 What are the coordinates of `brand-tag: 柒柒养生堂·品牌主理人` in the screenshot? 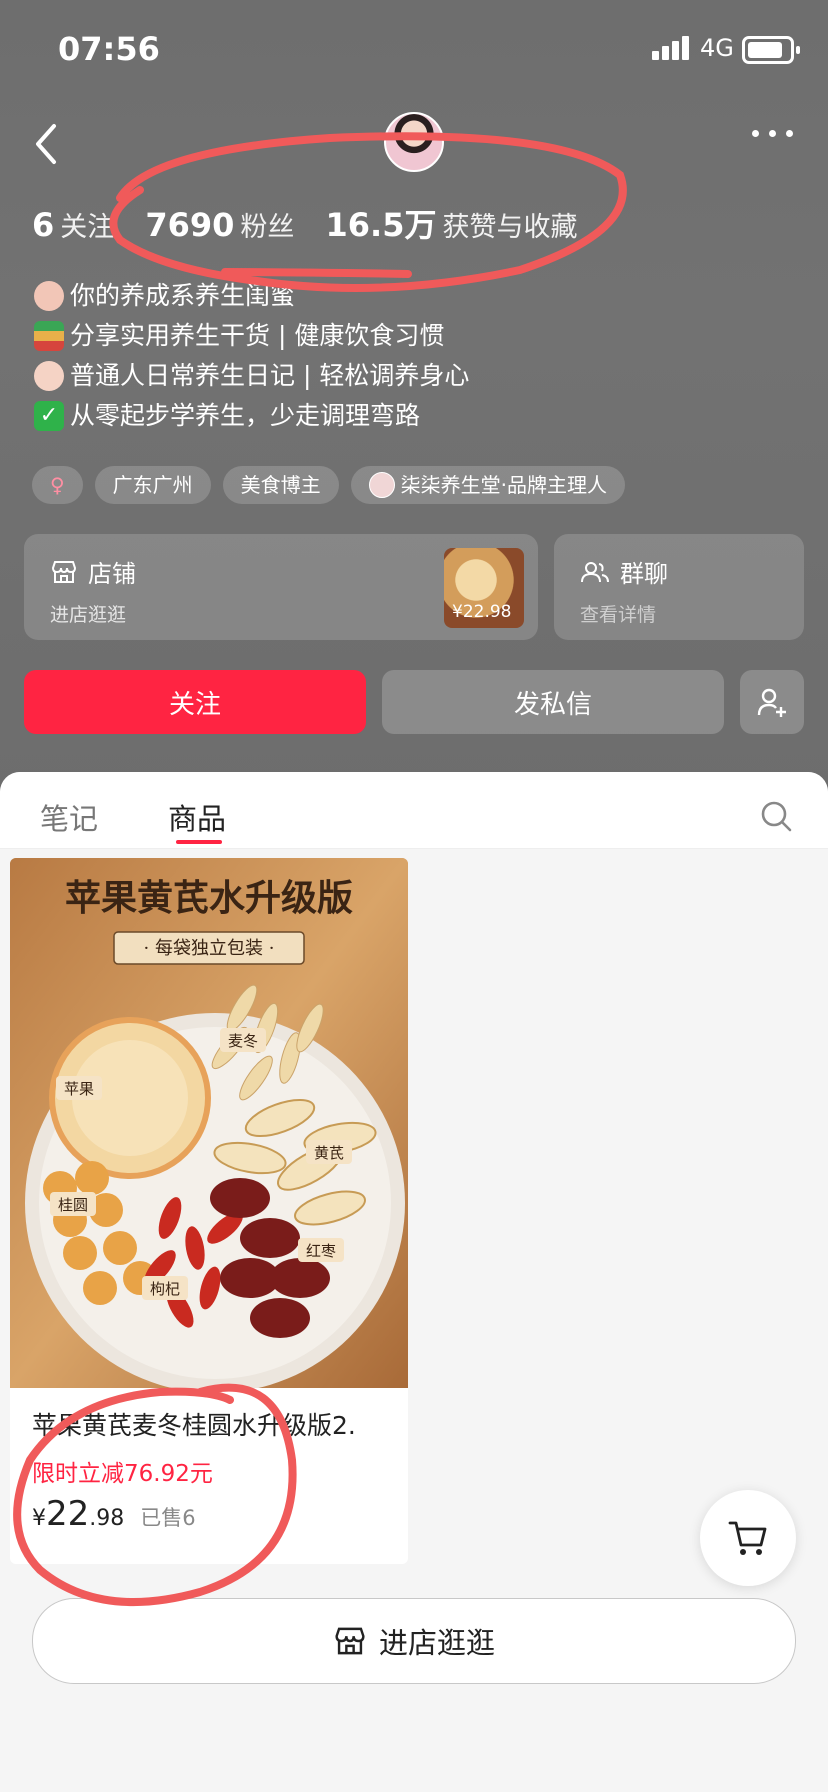 It's located at (488, 485).